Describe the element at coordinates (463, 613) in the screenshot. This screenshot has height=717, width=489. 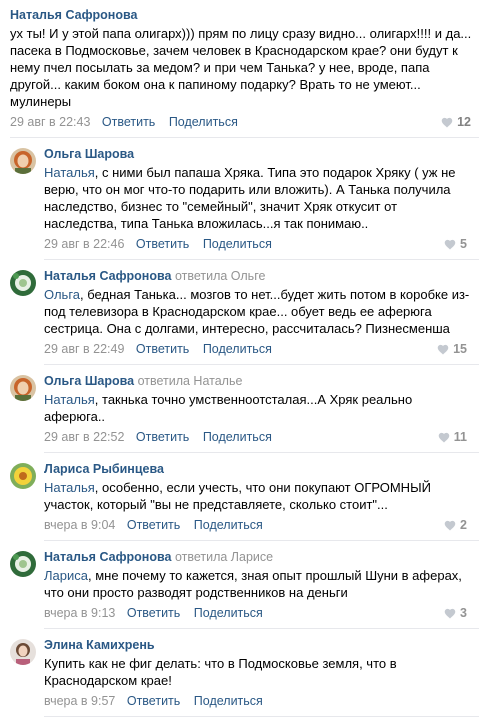
I see `like-count: 3` at that location.